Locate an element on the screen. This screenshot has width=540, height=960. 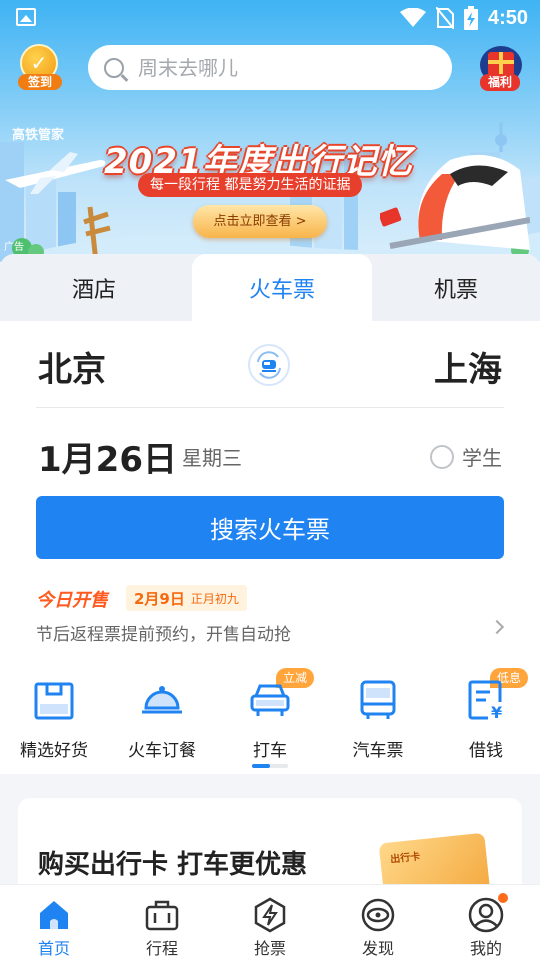
presale-date: 2月9日 is located at coordinates (159, 598).